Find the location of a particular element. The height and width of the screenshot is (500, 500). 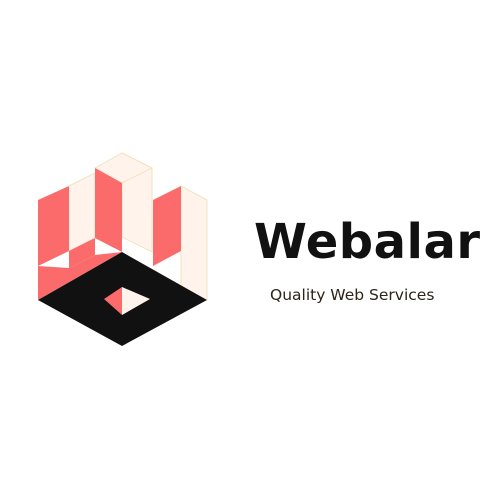

logo-right-column-face is located at coordinates (167, 226).